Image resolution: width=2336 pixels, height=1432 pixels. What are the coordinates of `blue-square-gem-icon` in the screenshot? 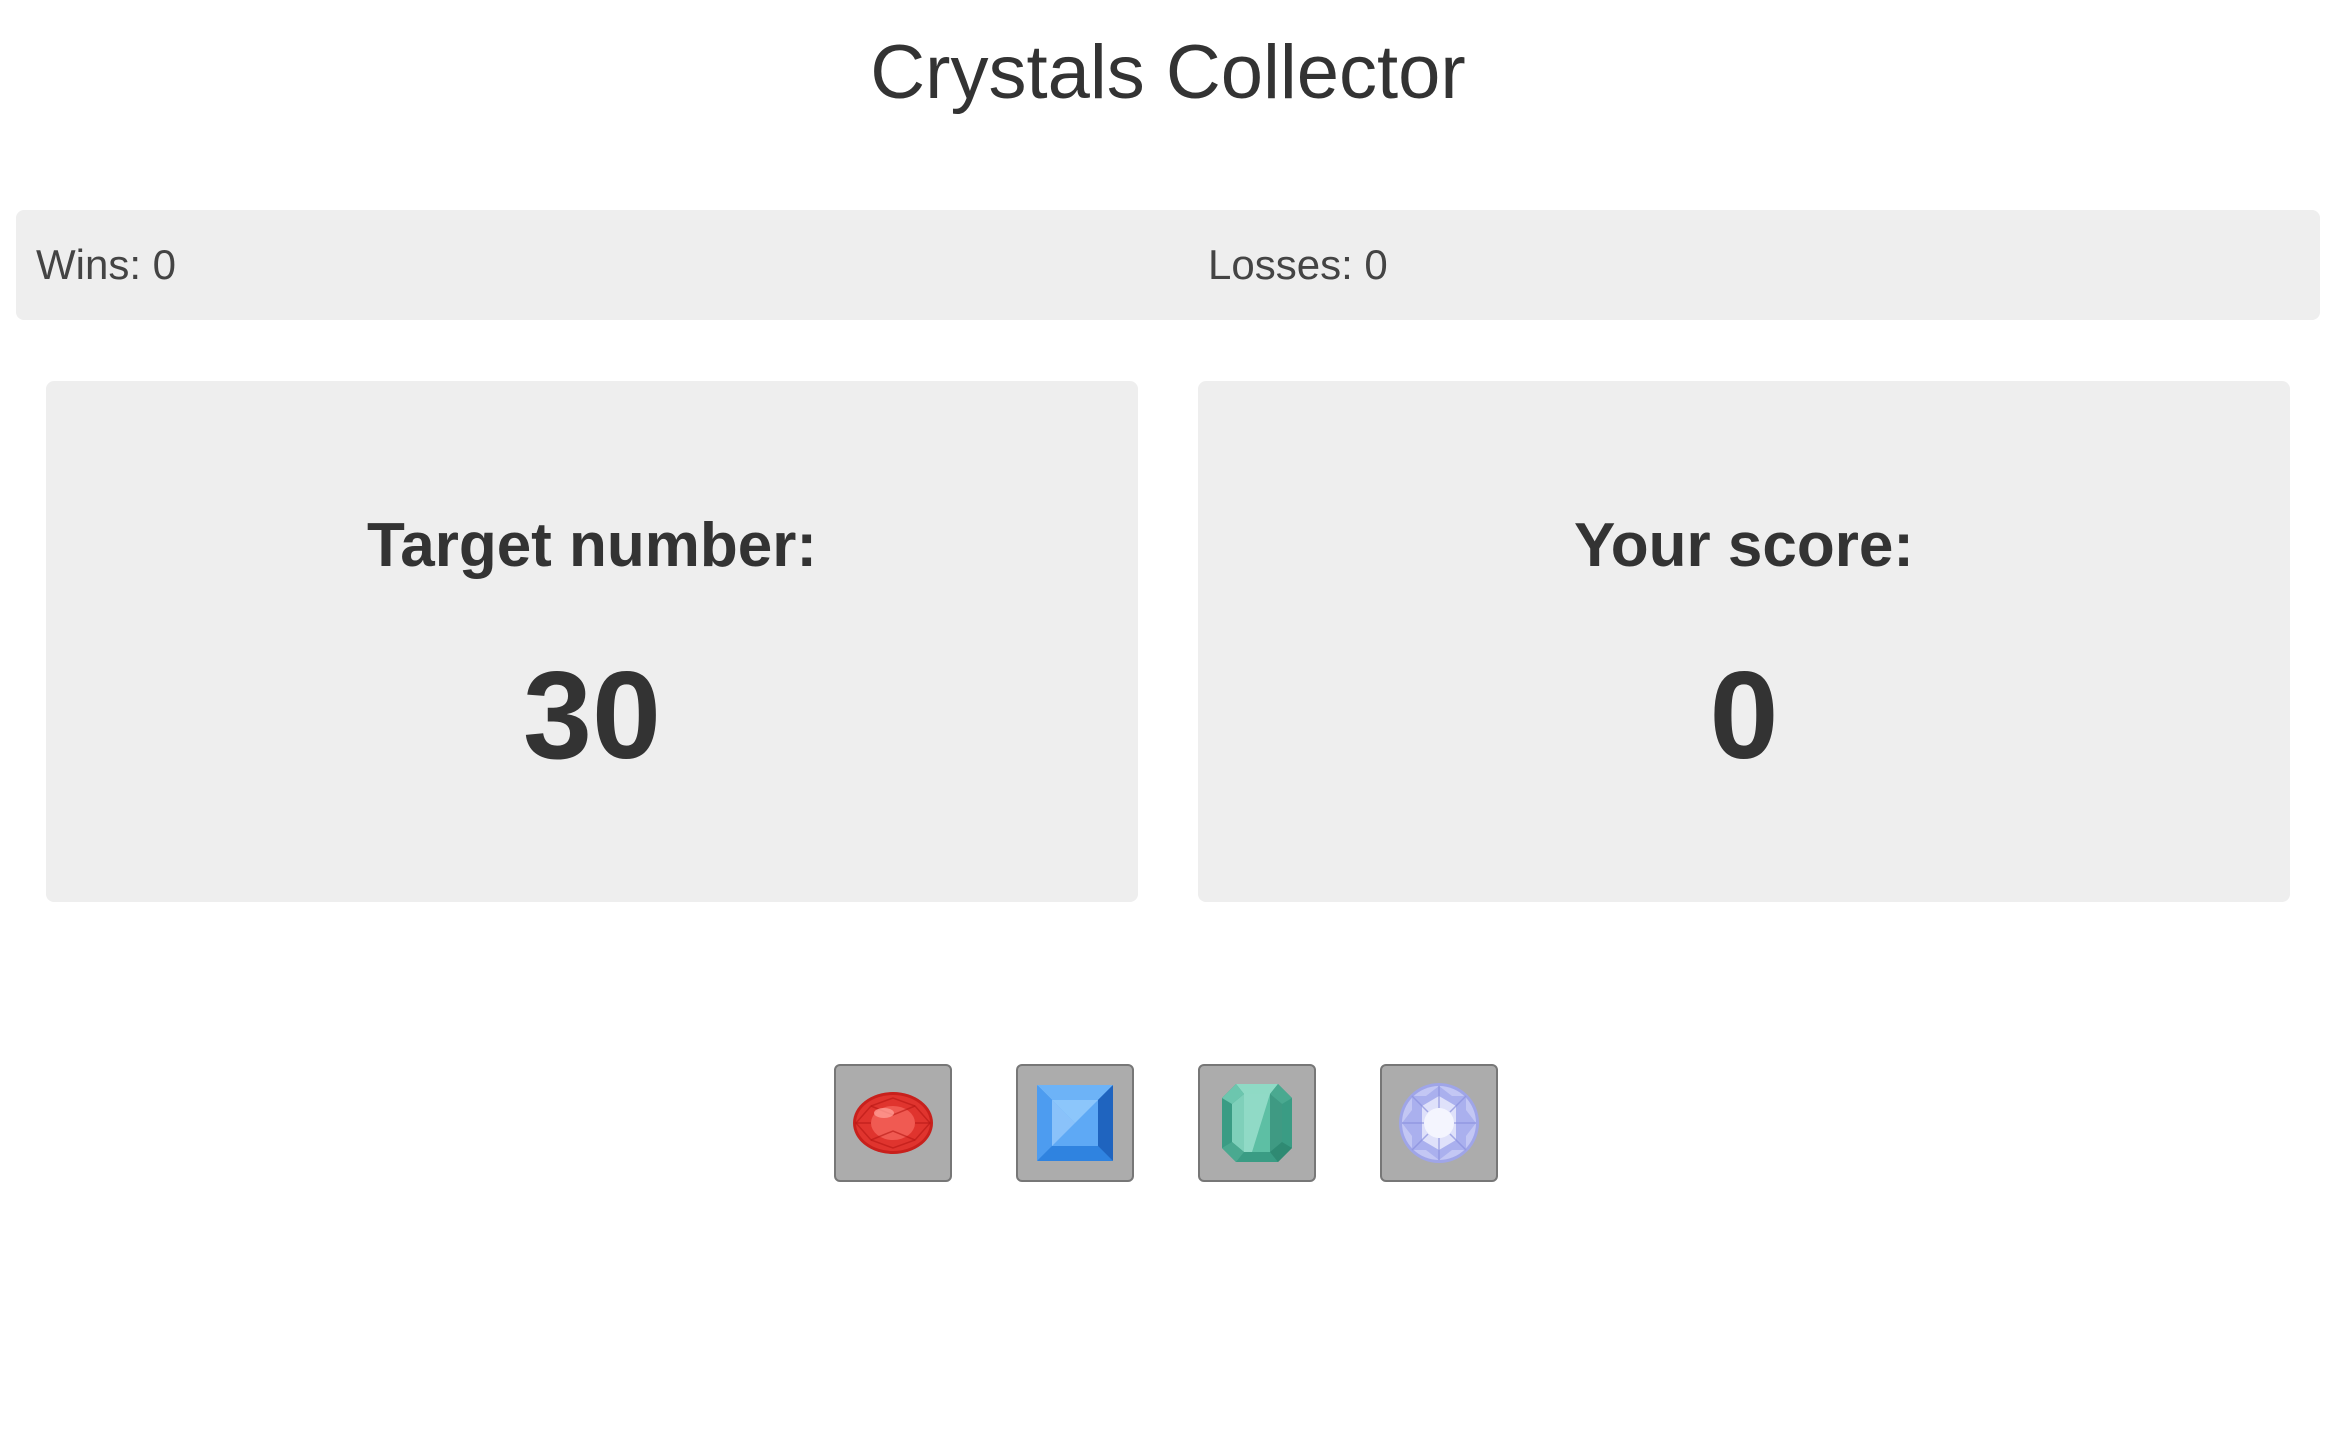 It's located at (1075, 1123).